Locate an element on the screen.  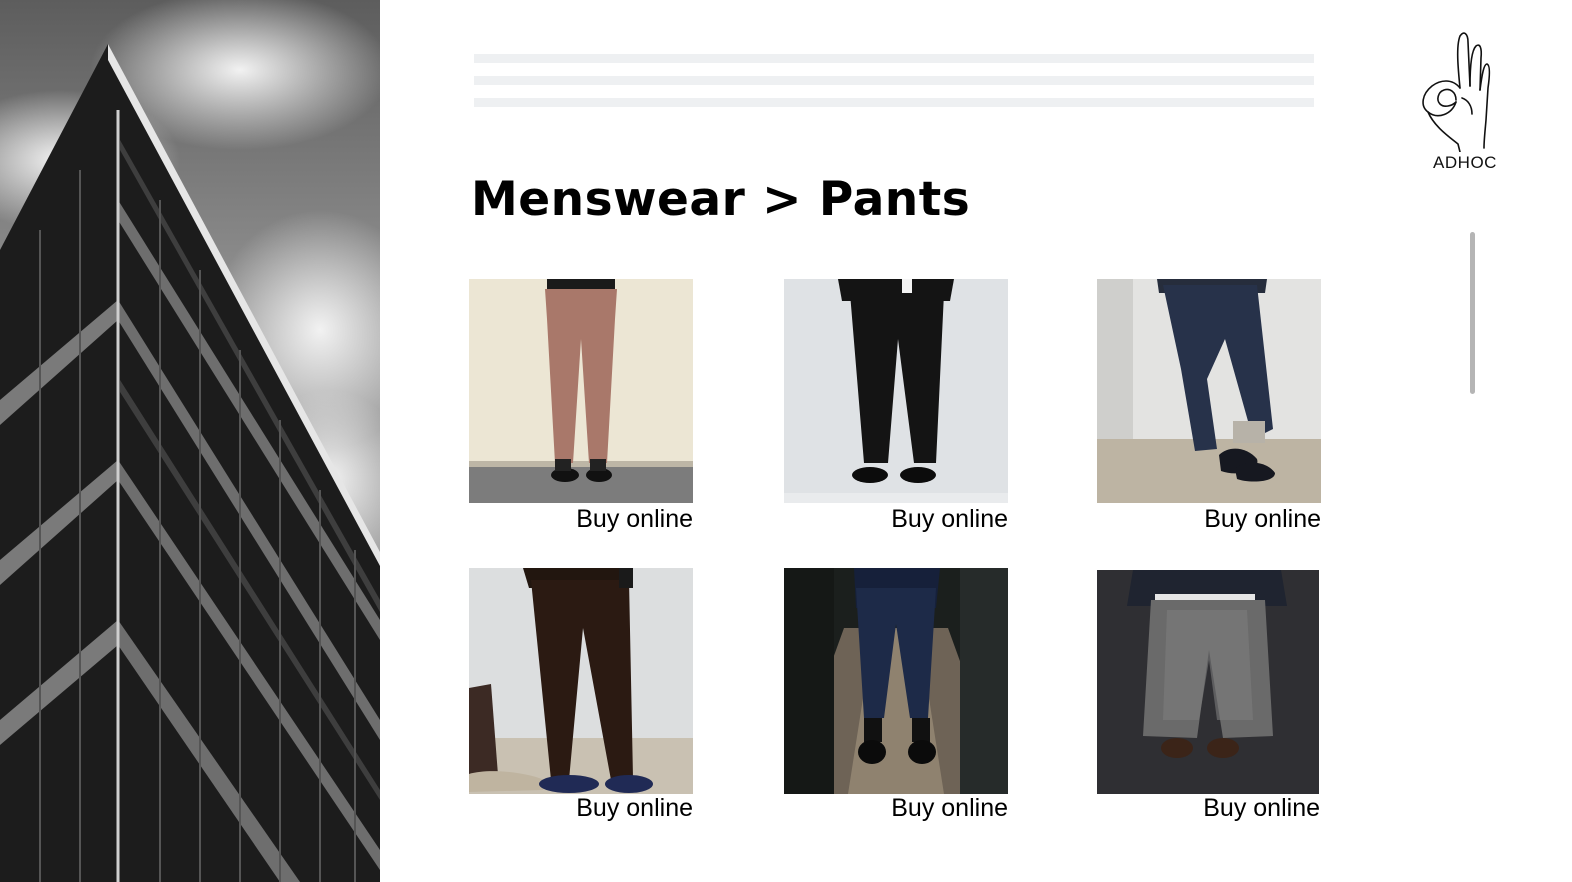
page-title: Menswear > Pants is located at coordinates (721, 199).